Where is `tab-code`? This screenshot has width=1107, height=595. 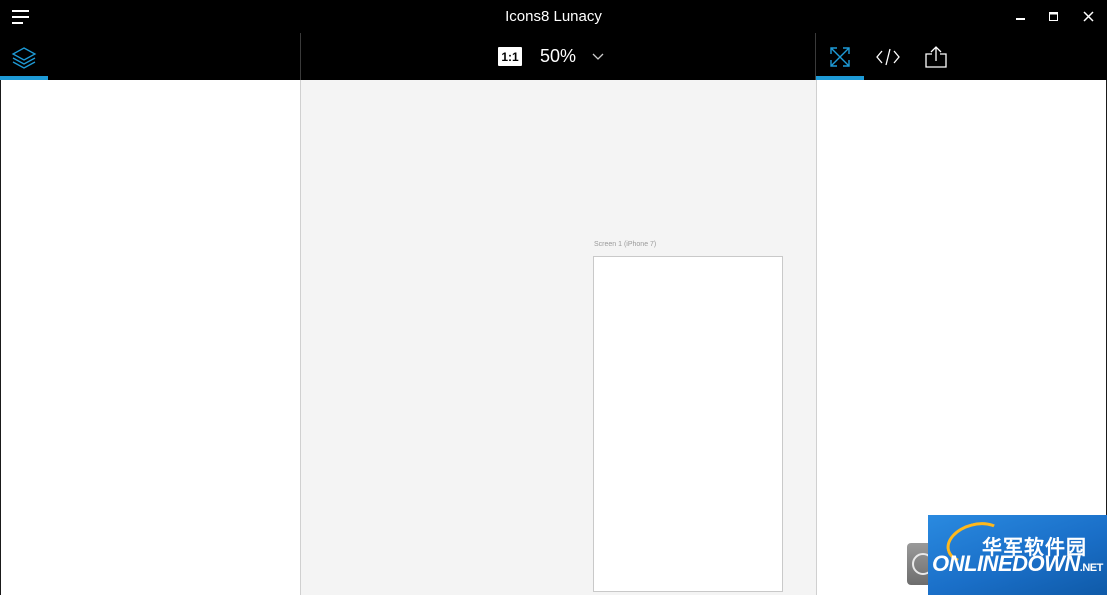 tab-code is located at coordinates (888, 56).